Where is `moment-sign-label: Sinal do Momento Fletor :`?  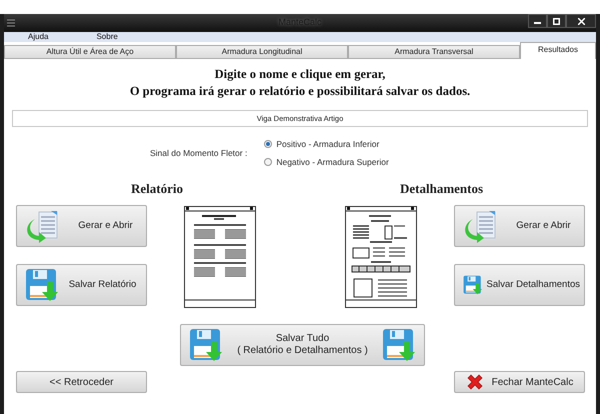 moment-sign-label: Sinal do Momento Fletor : is located at coordinates (199, 153).